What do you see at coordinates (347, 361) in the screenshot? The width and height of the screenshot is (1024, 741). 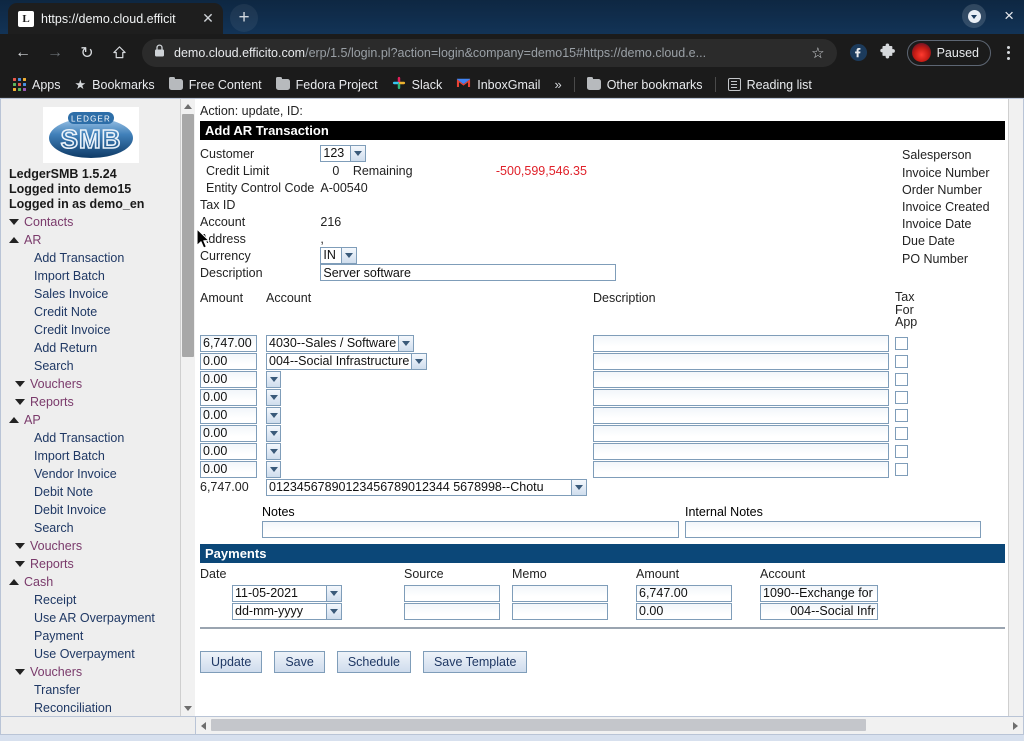 I see `line-item-account-select: 004--Social Infrastructure` at bounding box center [347, 361].